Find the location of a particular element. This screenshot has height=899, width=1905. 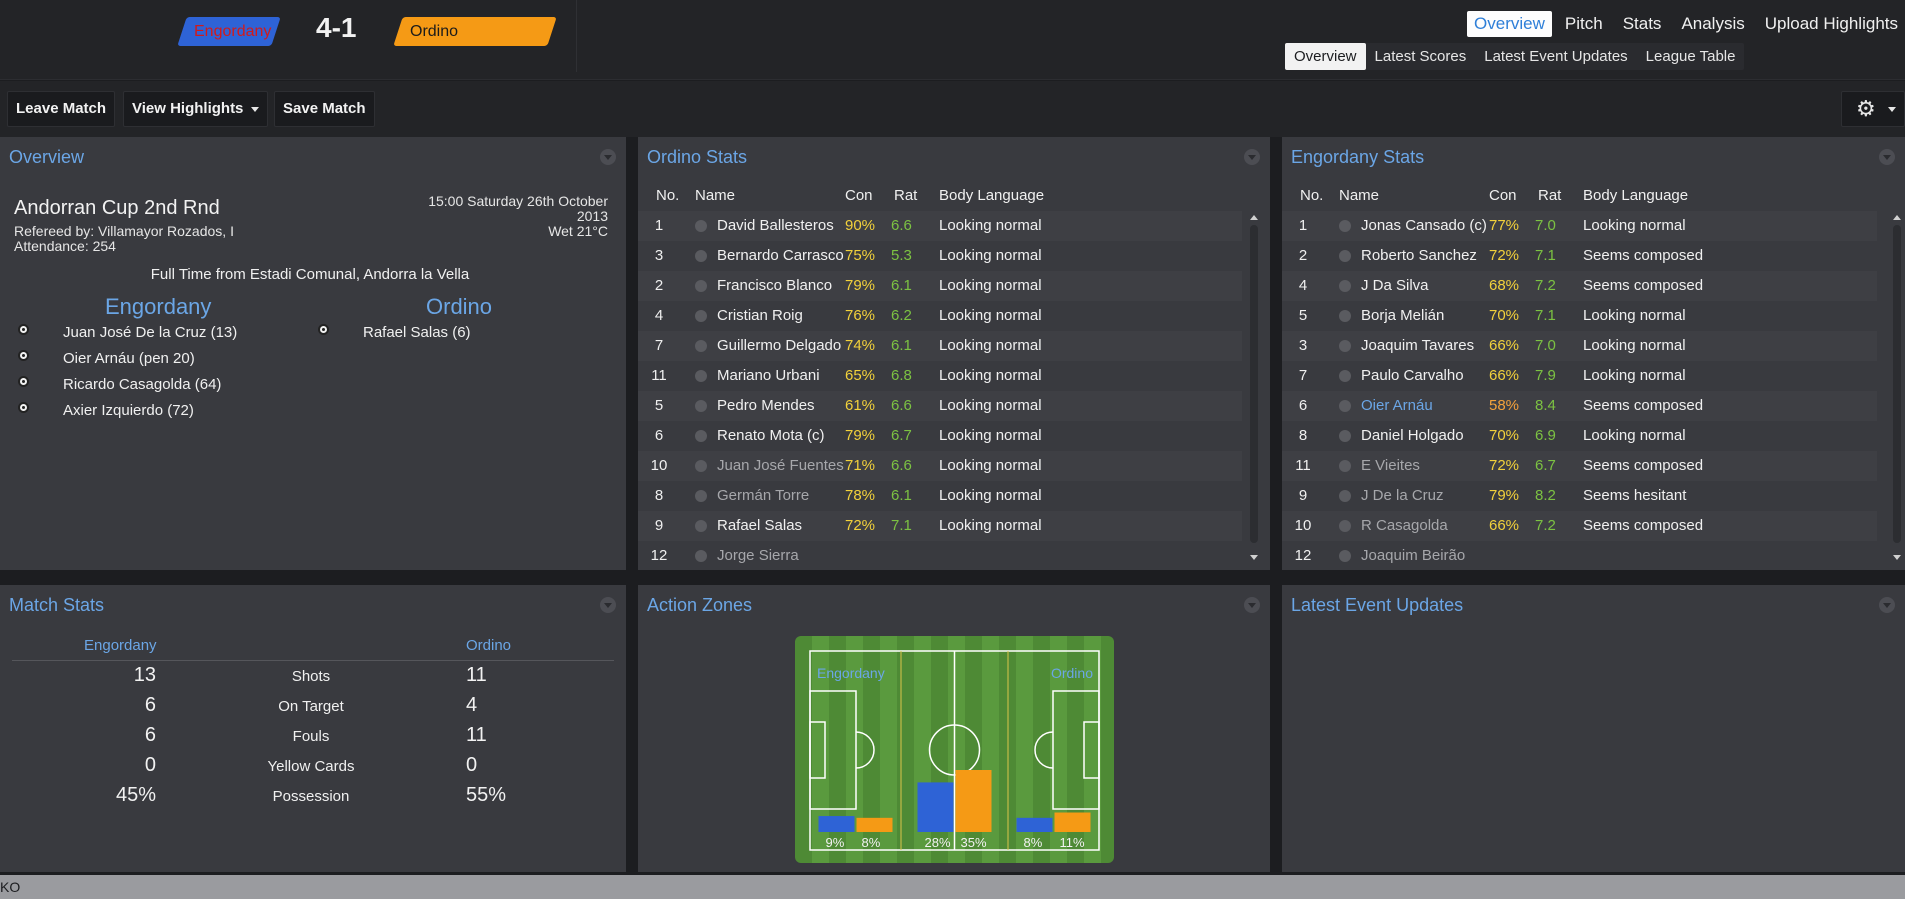

player-name: Joaquim Tavares is located at coordinates (1417, 346).